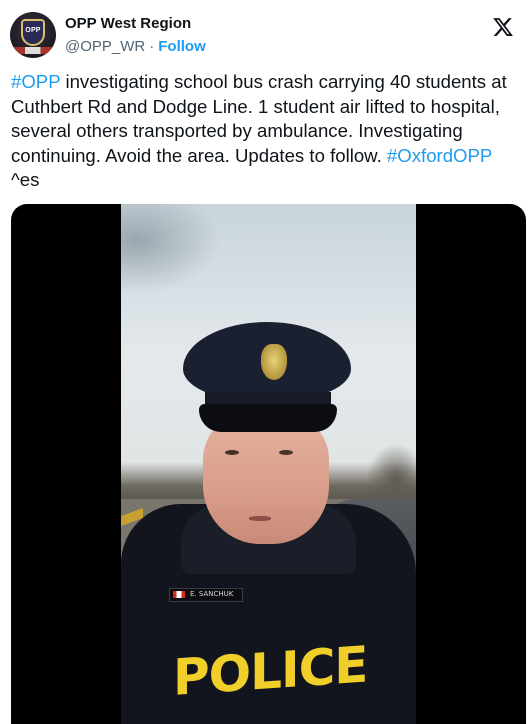 The height and width of the screenshot is (724, 528). What do you see at coordinates (260, 518) in the screenshot?
I see `officer-mouth` at bounding box center [260, 518].